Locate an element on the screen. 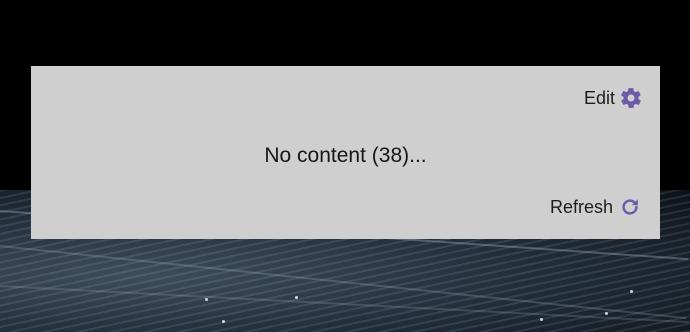 Image resolution: width=690 pixels, height=332 pixels. background-streak is located at coordinates (345, 304).